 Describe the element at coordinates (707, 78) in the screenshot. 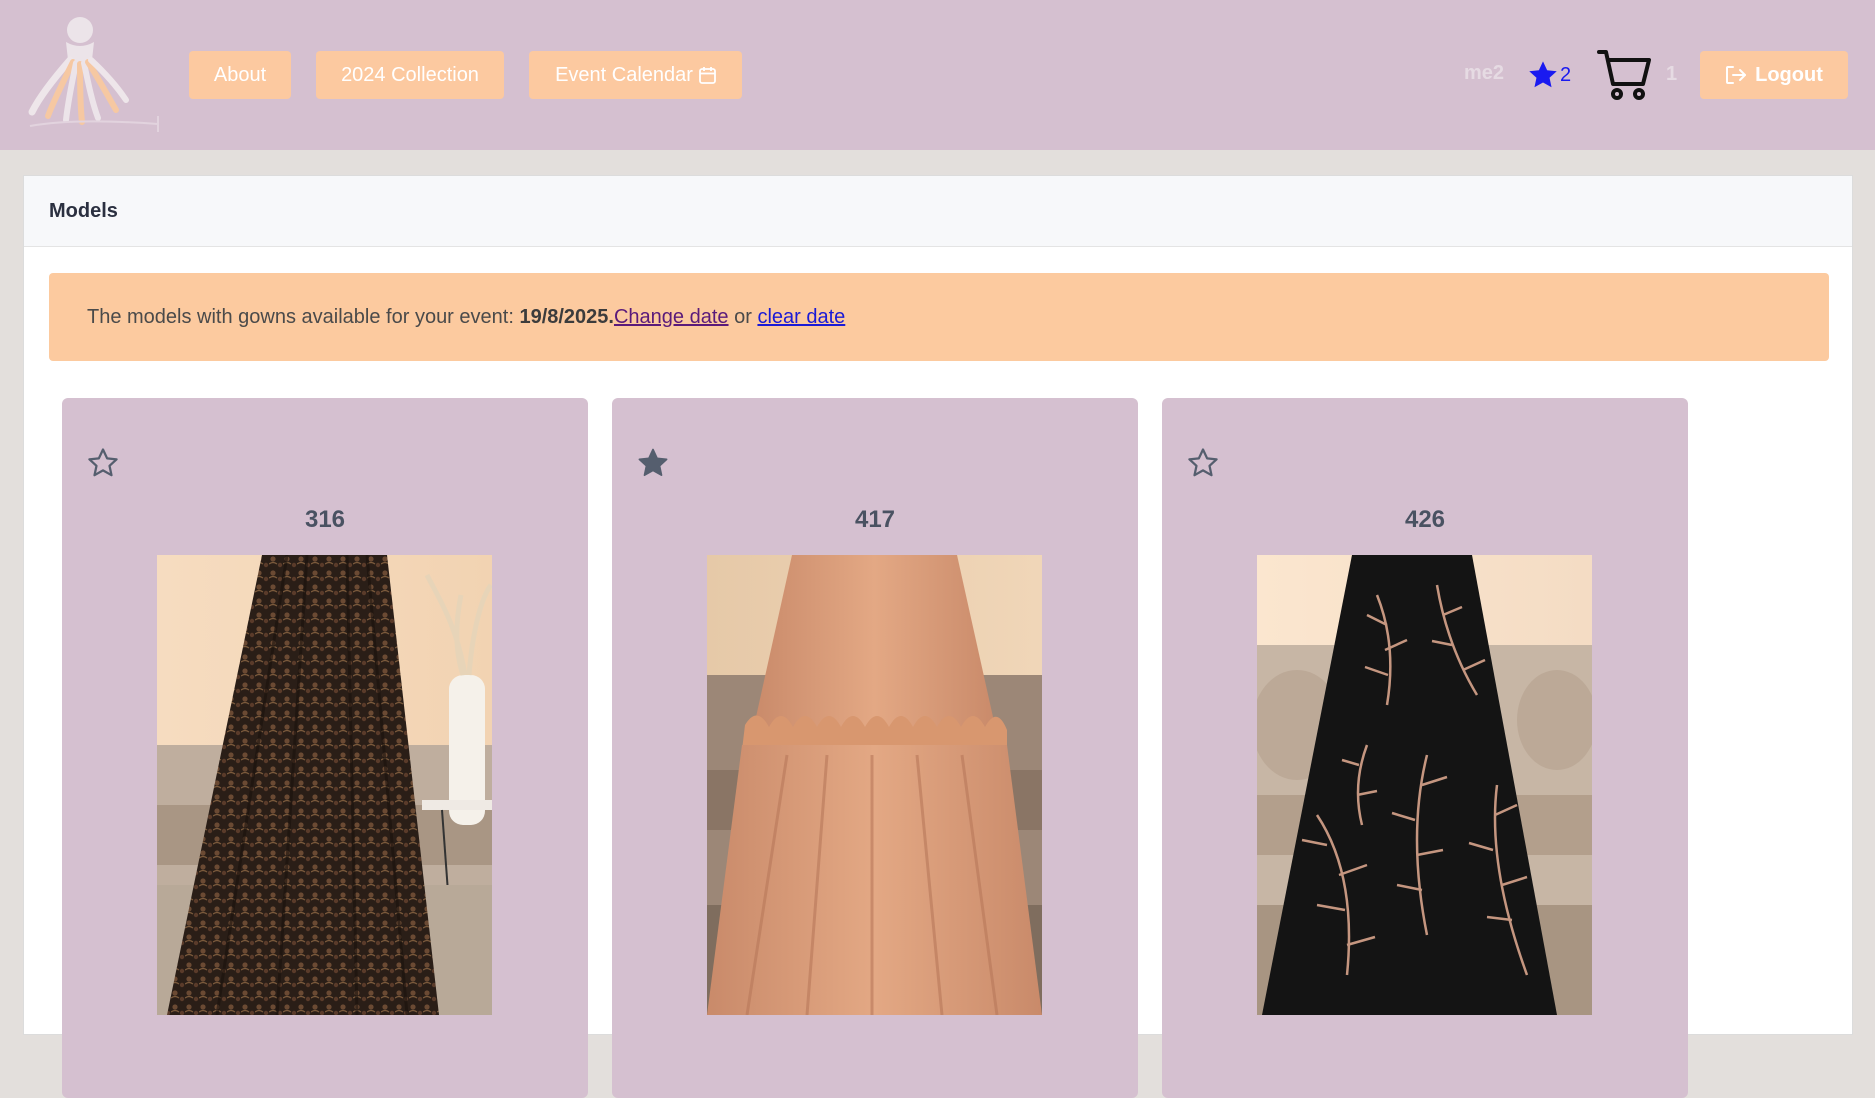

I see `calendar-icon` at that location.